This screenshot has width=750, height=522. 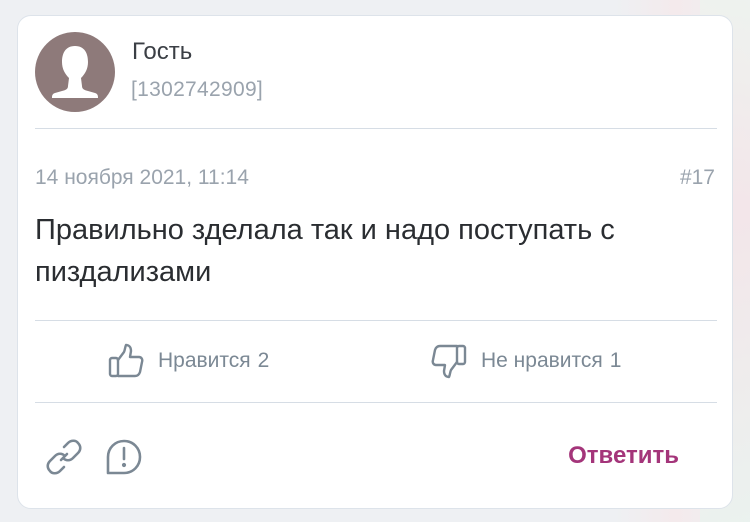 What do you see at coordinates (697, 178) in the screenshot?
I see `comment-number: #17` at bounding box center [697, 178].